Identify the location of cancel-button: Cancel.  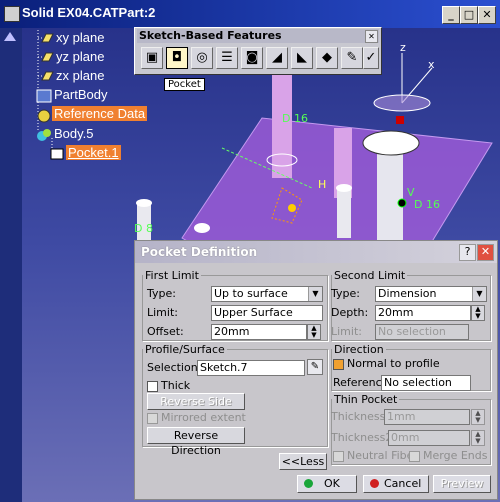
(396, 484).